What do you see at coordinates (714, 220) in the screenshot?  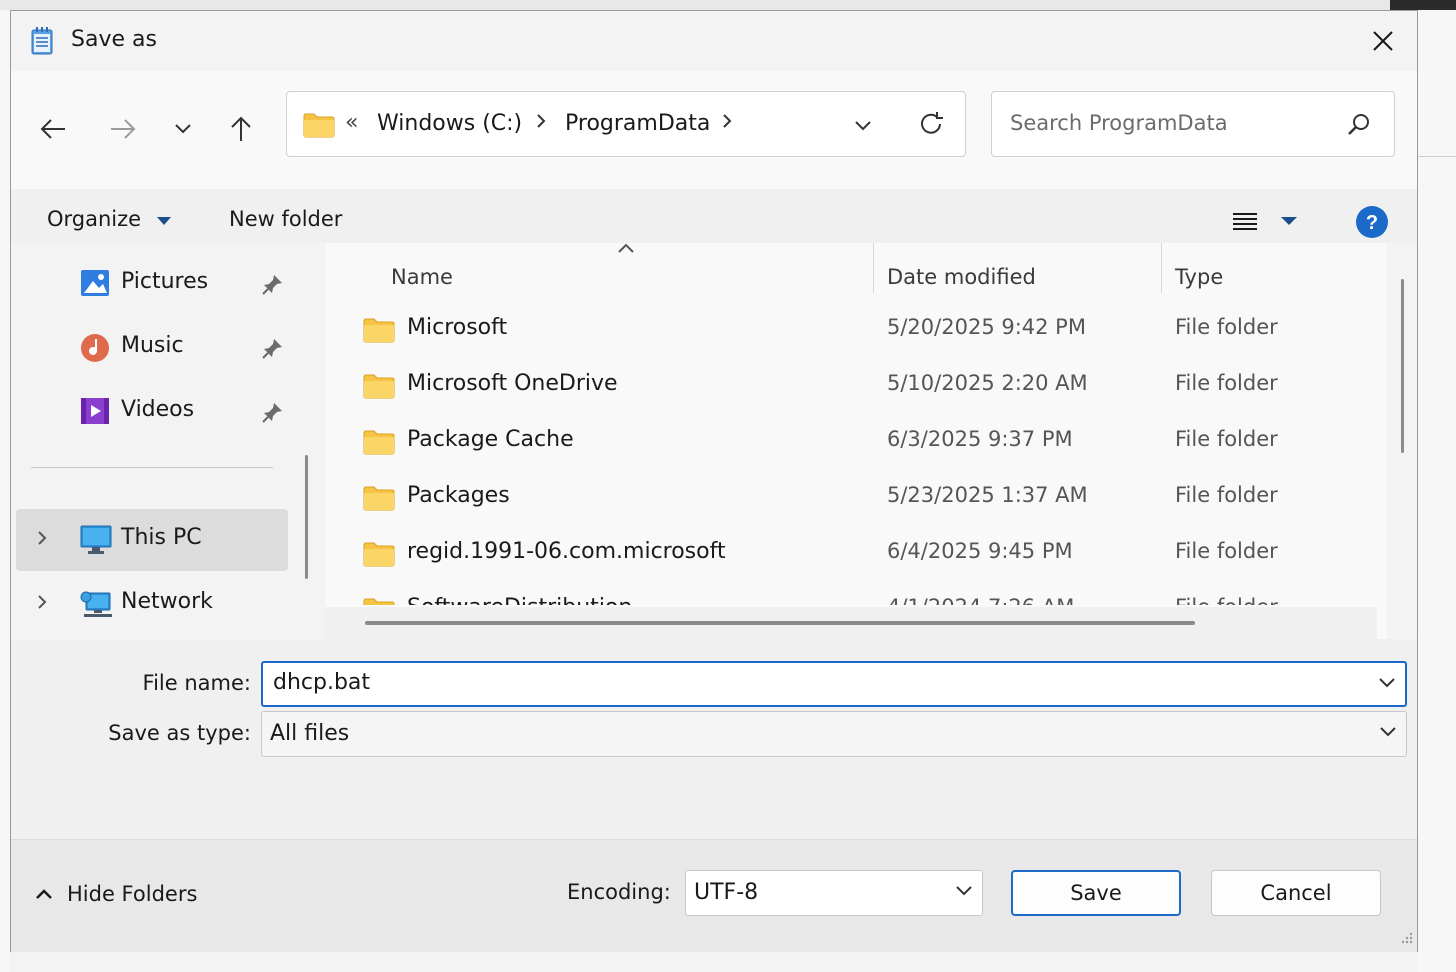 I see `command-toolbar: Organize New folder ?` at bounding box center [714, 220].